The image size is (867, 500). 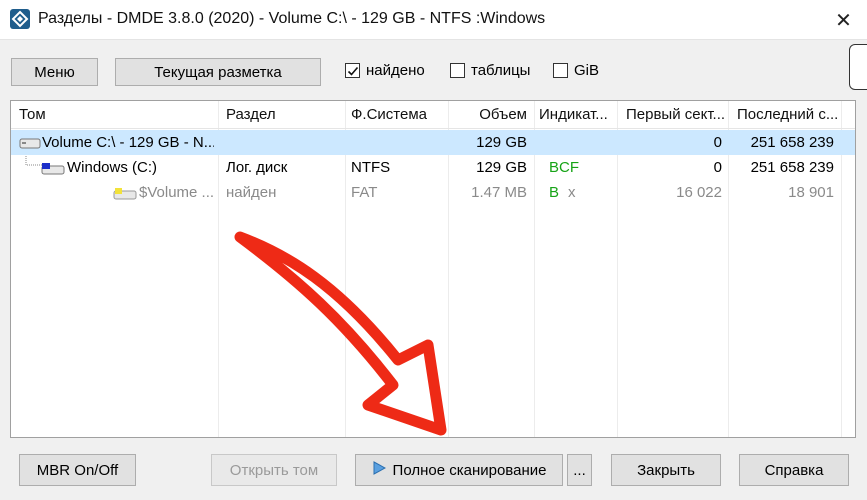 What do you see at coordinates (469, 470) in the screenshot?
I see `full-scan-label: Полное сканирование` at bounding box center [469, 470].